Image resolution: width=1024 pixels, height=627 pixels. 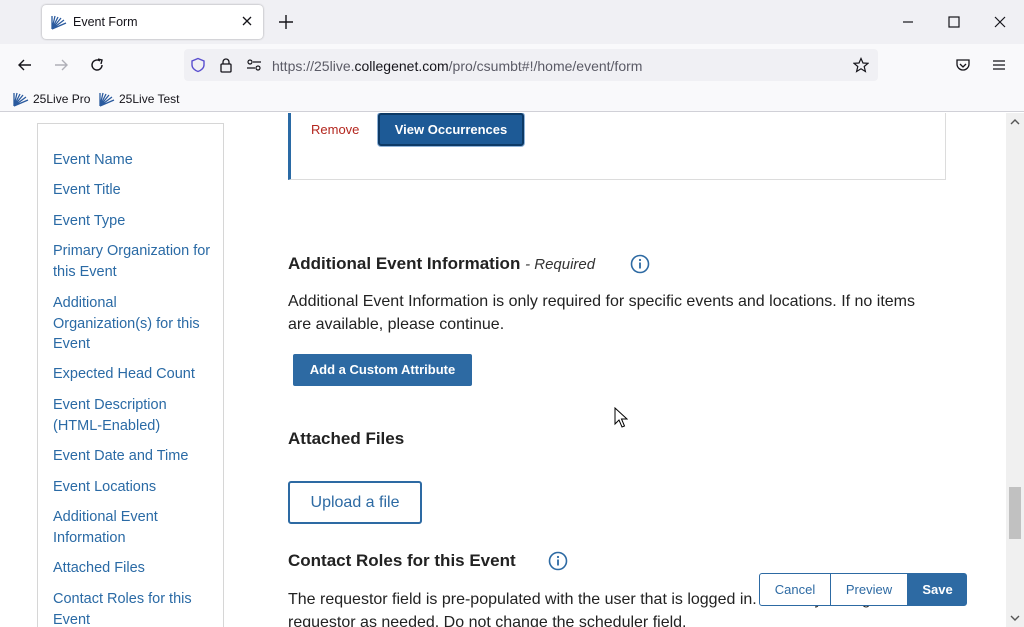 What do you see at coordinates (133, 221) in the screenshot?
I see `sidebar-item-event-type: Event Type` at bounding box center [133, 221].